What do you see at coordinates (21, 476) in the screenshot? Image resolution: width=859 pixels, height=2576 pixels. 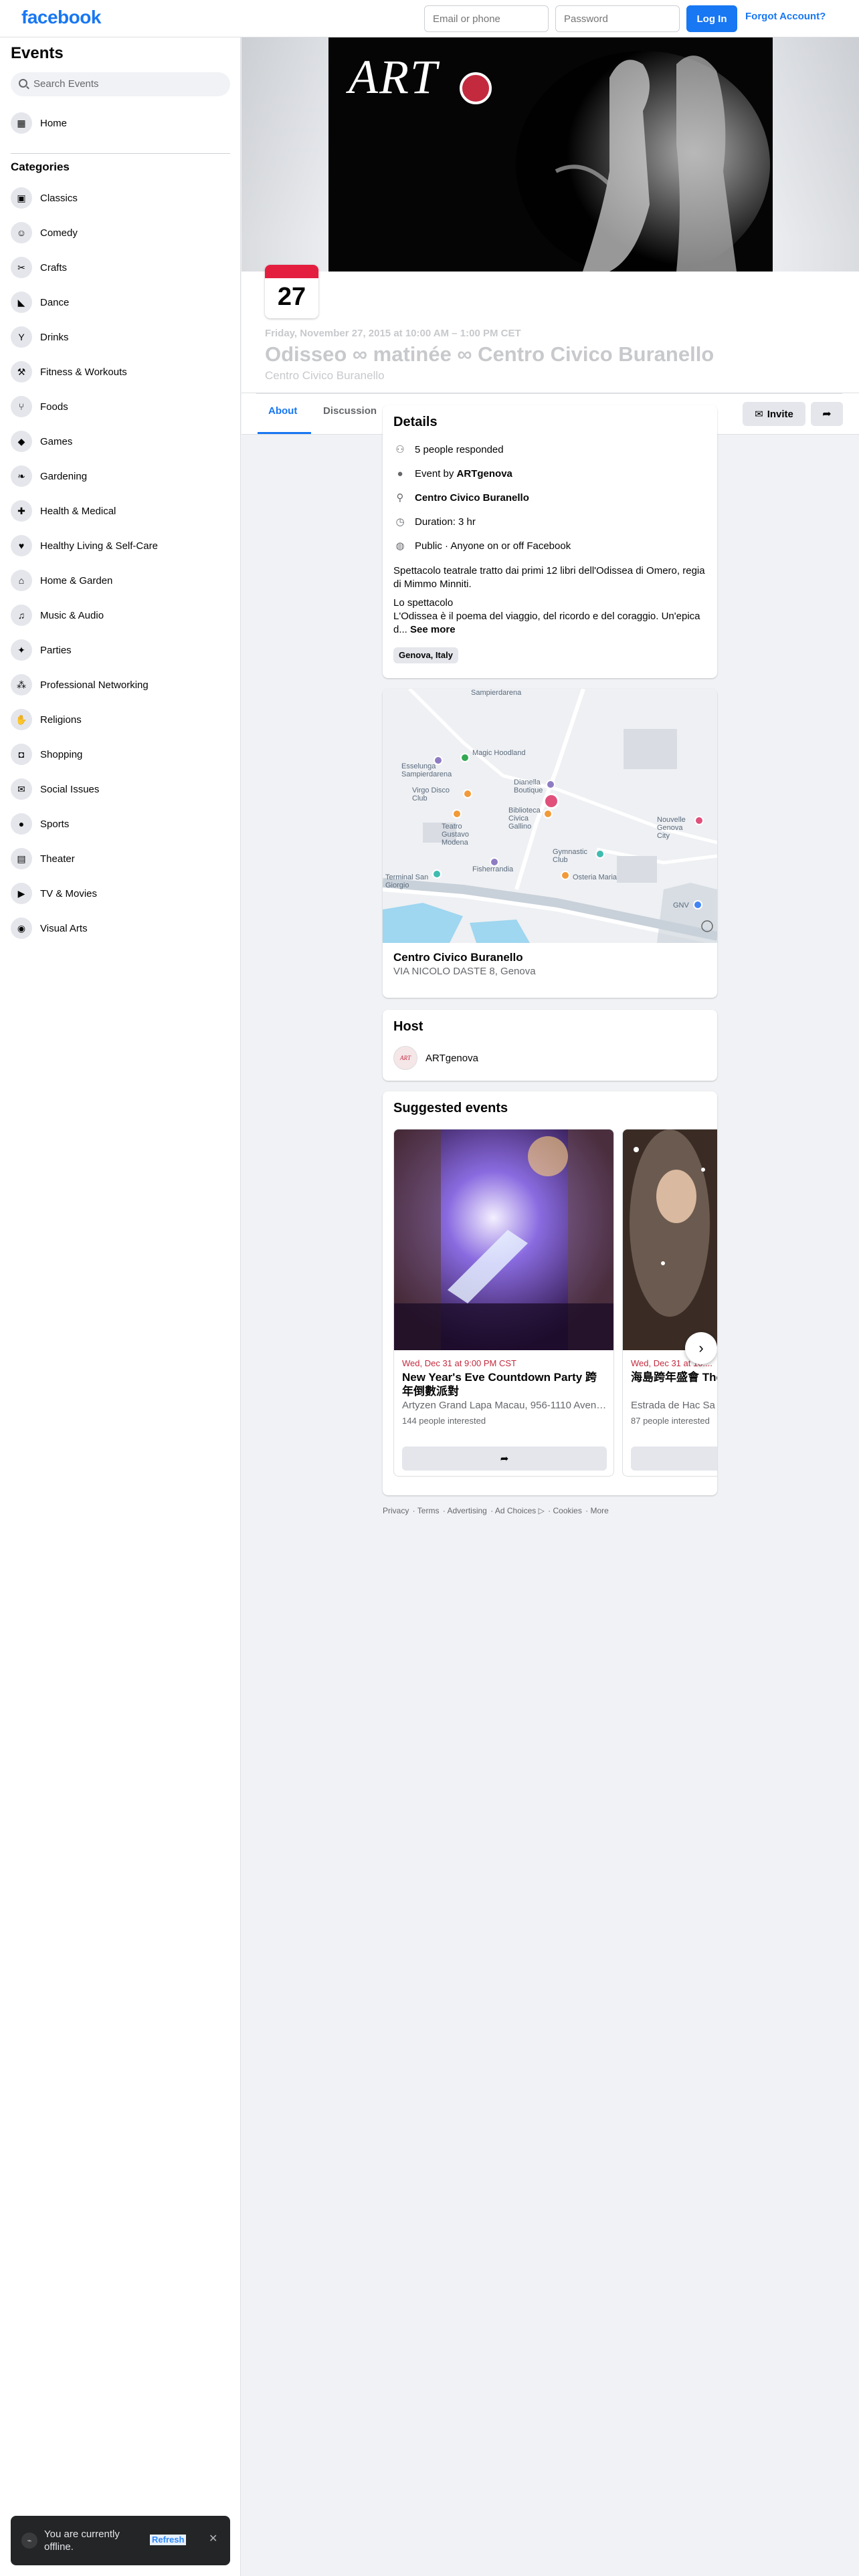 I see `leaf-icon: ❧` at bounding box center [21, 476].